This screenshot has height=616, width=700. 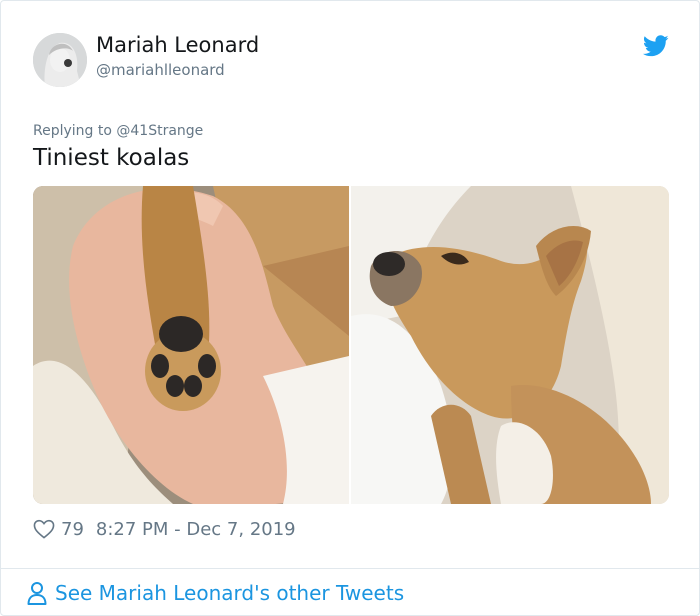 I want to click on replying-to-prefix: Replying to, so click(x=75, y=131).